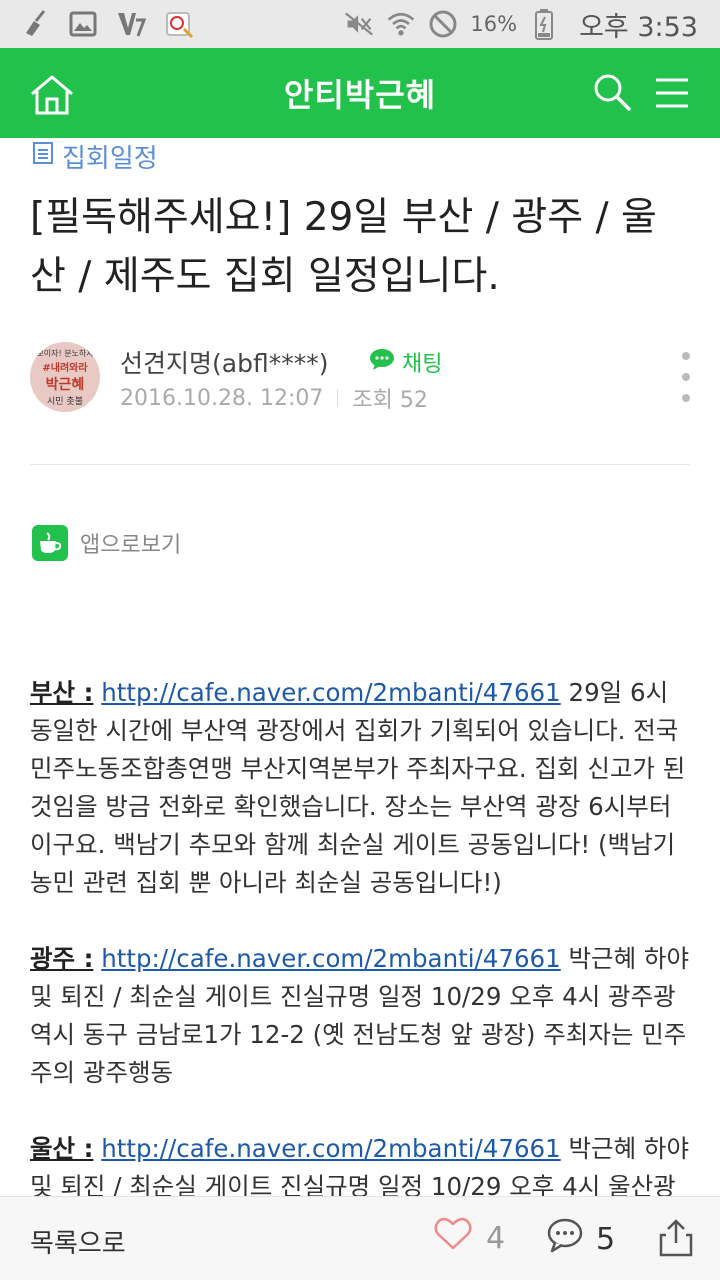 This screenshot has height=1280, width=720. What do you see at coordinates (179, 24) in the screenshot?
I see `memo-app-icon` at bounding box center [179, 24].